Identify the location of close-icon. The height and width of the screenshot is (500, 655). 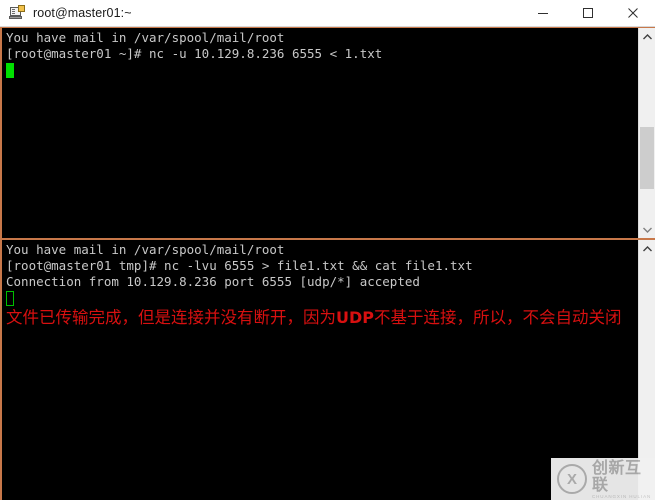
(632, 13).